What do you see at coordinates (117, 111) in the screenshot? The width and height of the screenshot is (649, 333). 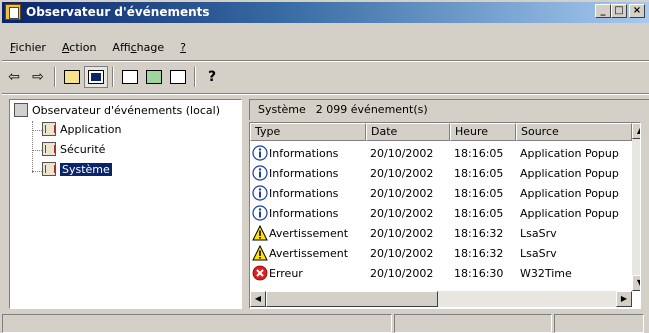 I see `tree-root-node: Observateur d'événements (local)` at bounding box center [117, 111].